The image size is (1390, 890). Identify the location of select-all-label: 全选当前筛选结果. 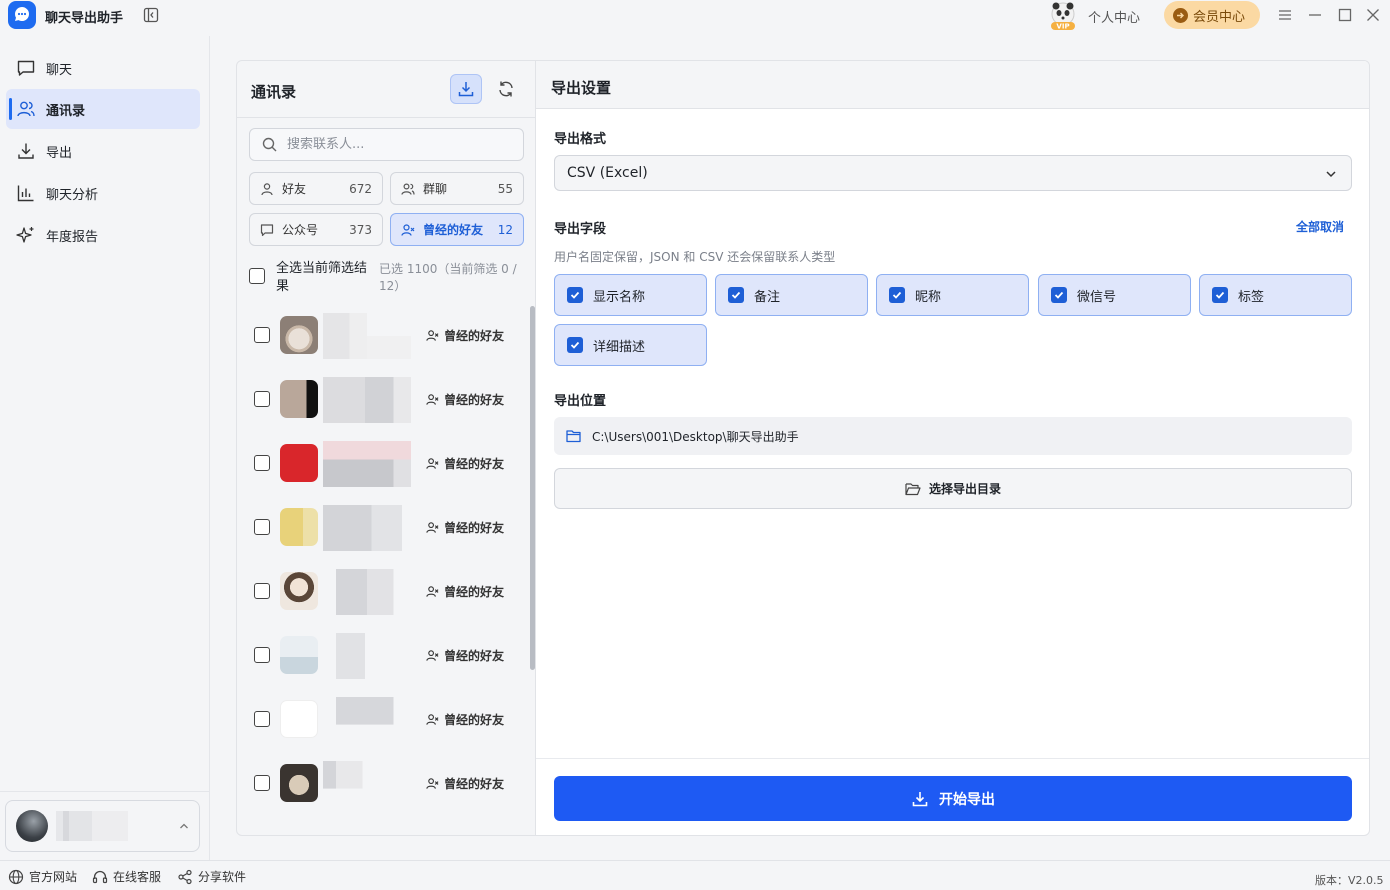
(322, 277).